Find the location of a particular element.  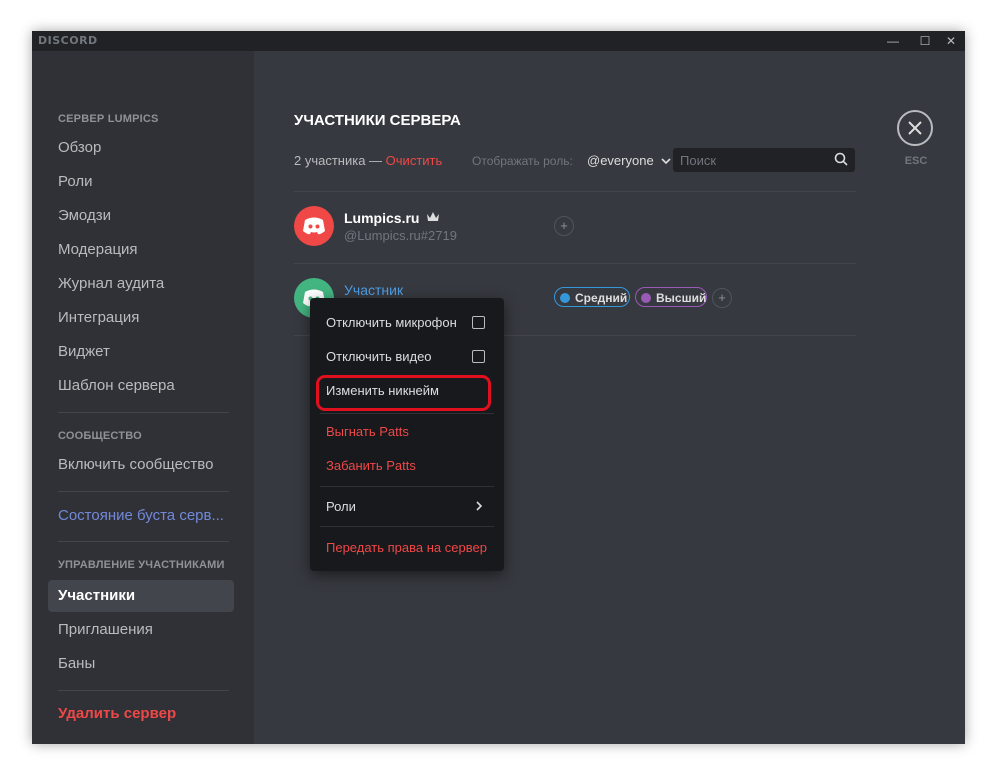

discord-logo: DISCORD is located at coordinates (68, 40).